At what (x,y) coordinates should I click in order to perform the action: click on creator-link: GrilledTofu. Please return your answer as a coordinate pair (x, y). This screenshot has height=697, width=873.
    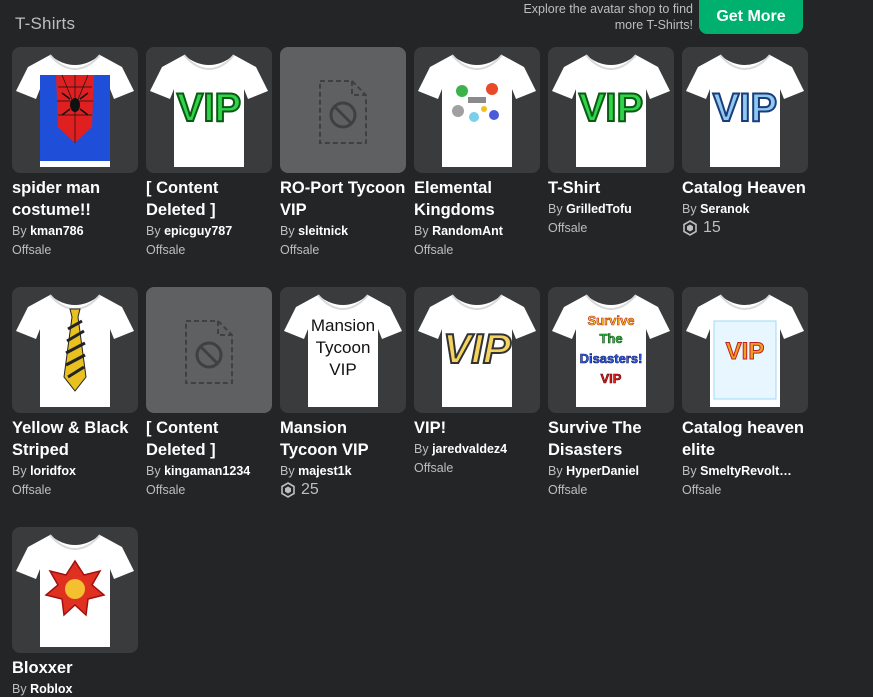
    Looking at the image, I should click on (599, 209).